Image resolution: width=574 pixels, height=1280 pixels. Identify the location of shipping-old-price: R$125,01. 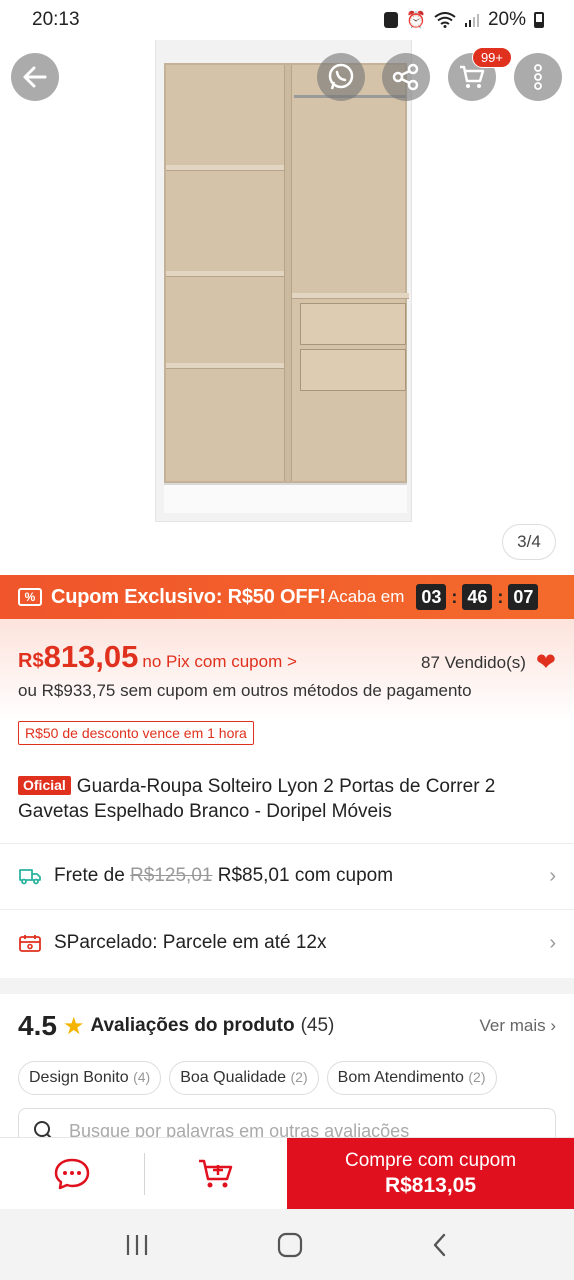
(171, 875).